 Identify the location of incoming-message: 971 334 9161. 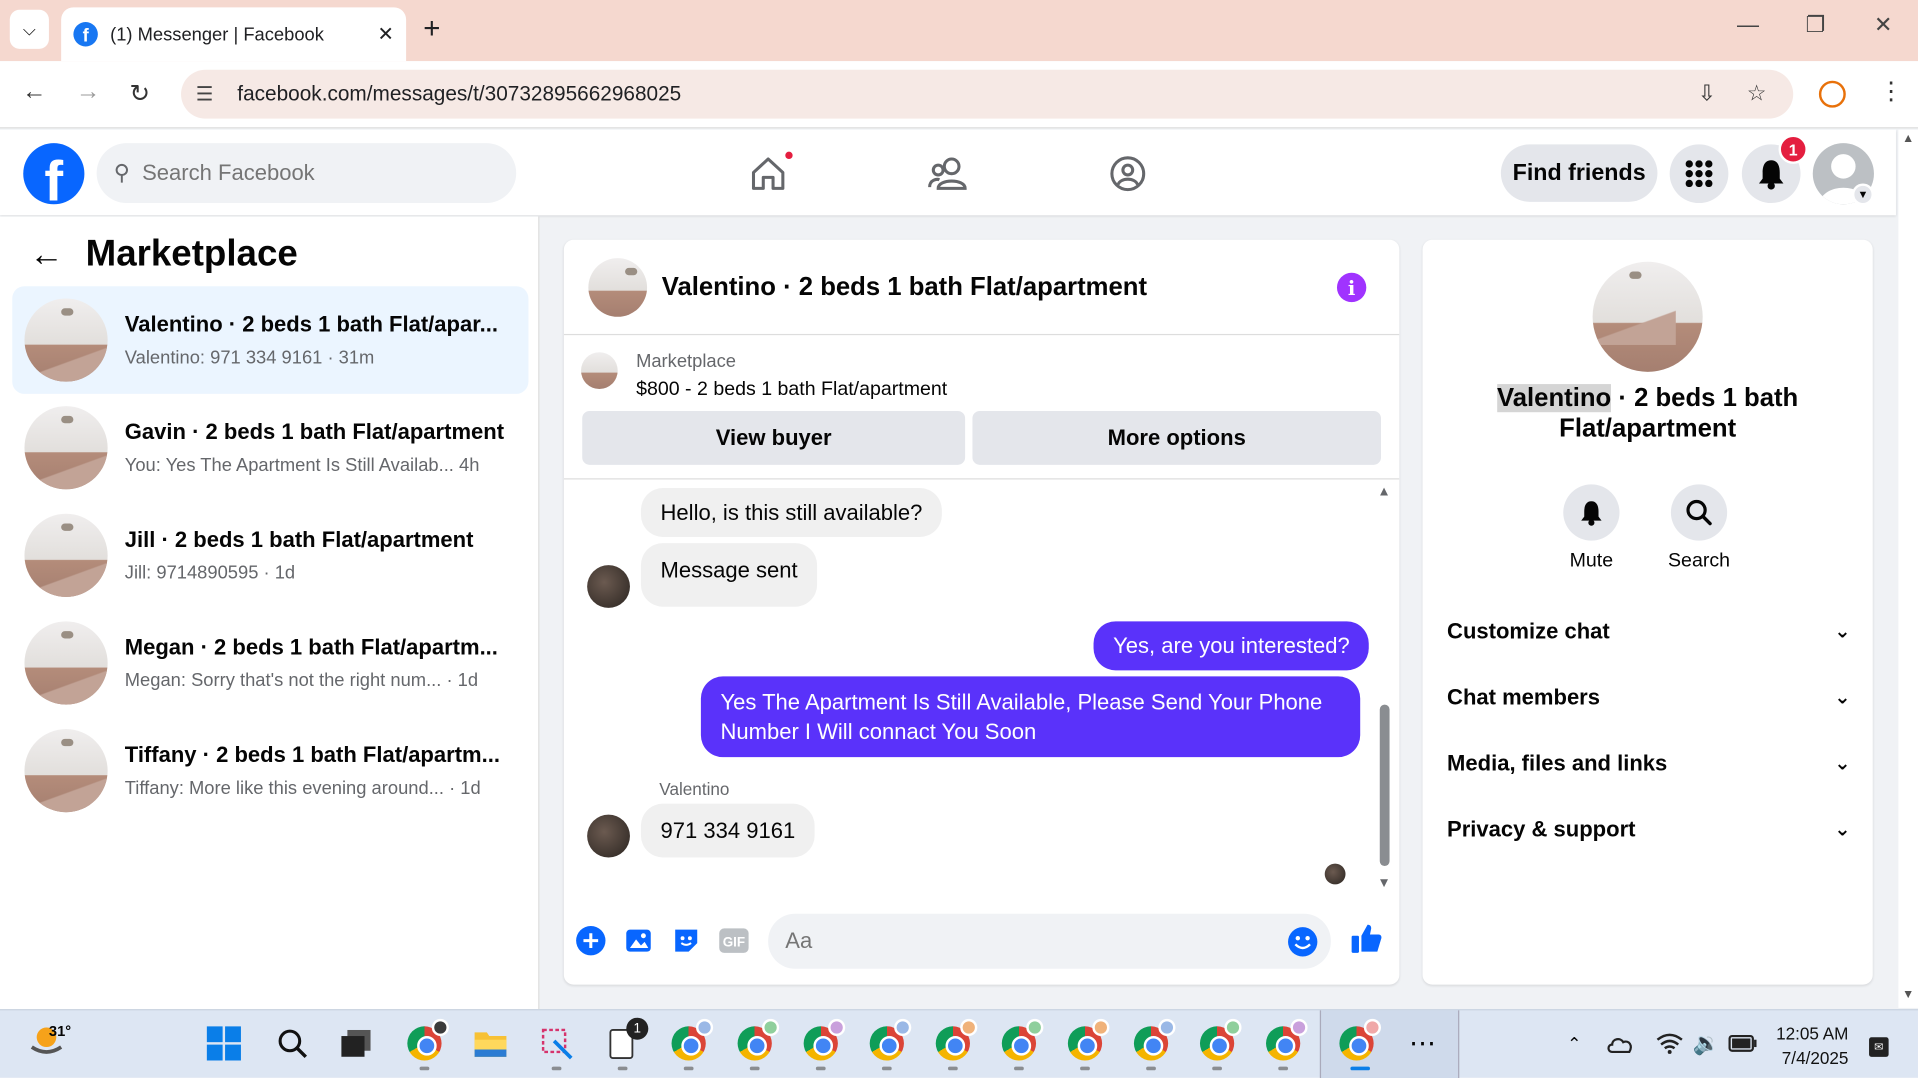
(727, 830).